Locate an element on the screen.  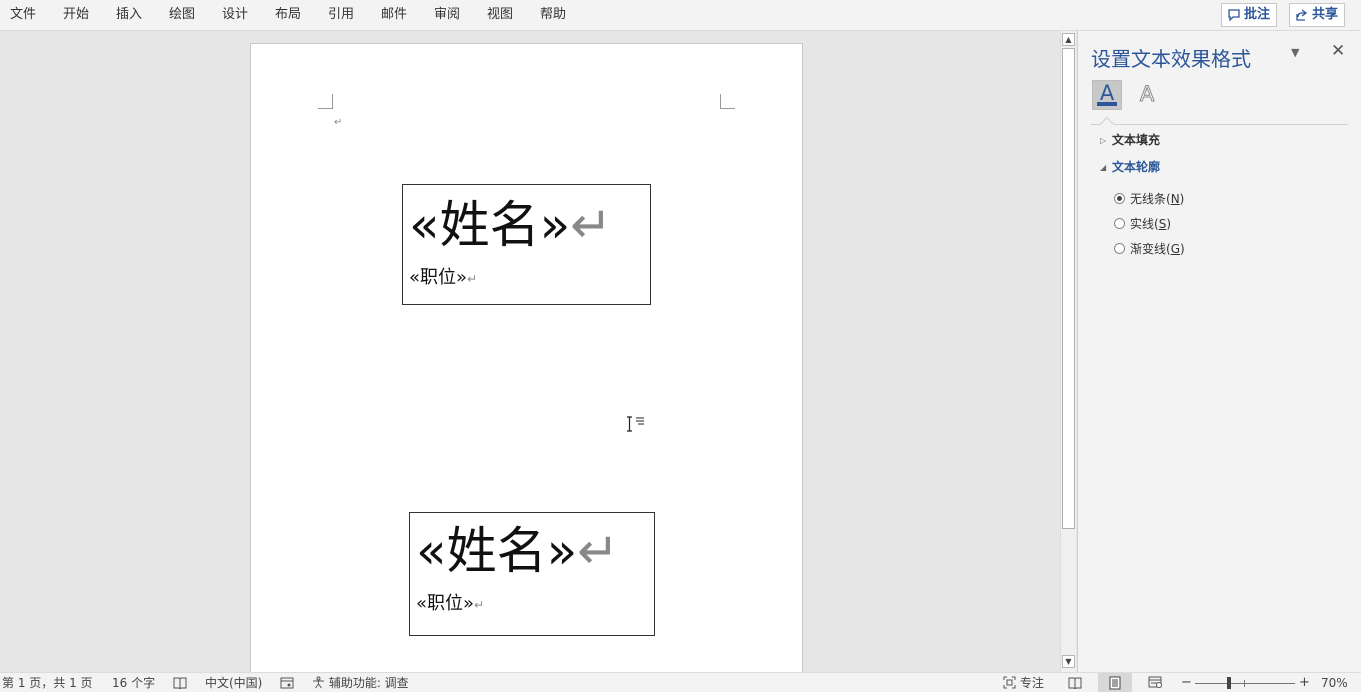
scroll-thumb is located at coordinates (1068, 288).